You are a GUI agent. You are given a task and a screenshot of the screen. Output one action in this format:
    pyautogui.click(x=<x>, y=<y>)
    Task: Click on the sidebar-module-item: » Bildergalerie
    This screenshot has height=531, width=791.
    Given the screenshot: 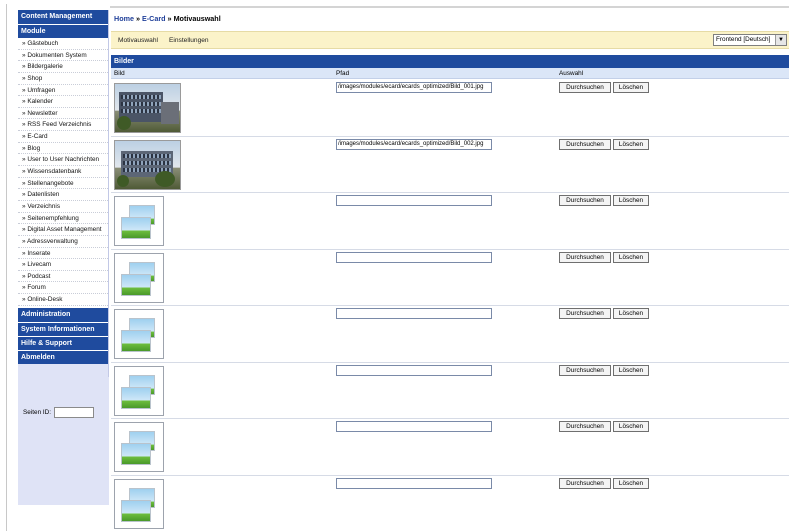 What is the action you would take?
    pyautogui.click(x=63, y=67)
    